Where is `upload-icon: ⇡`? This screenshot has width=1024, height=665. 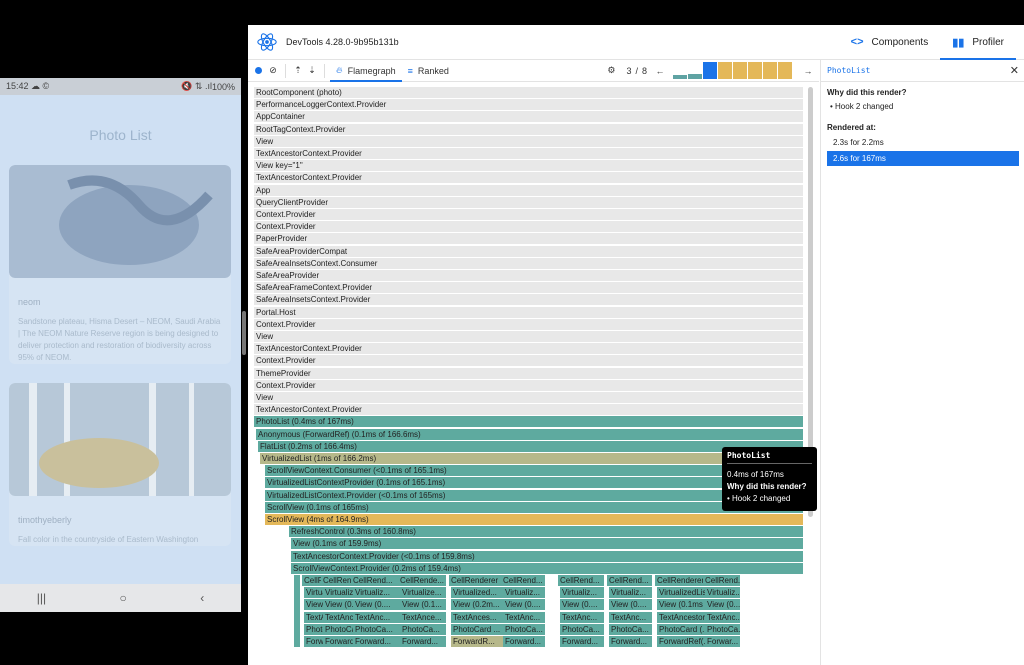 upload-icon: ⇡ is located at coordinates (298, 70).